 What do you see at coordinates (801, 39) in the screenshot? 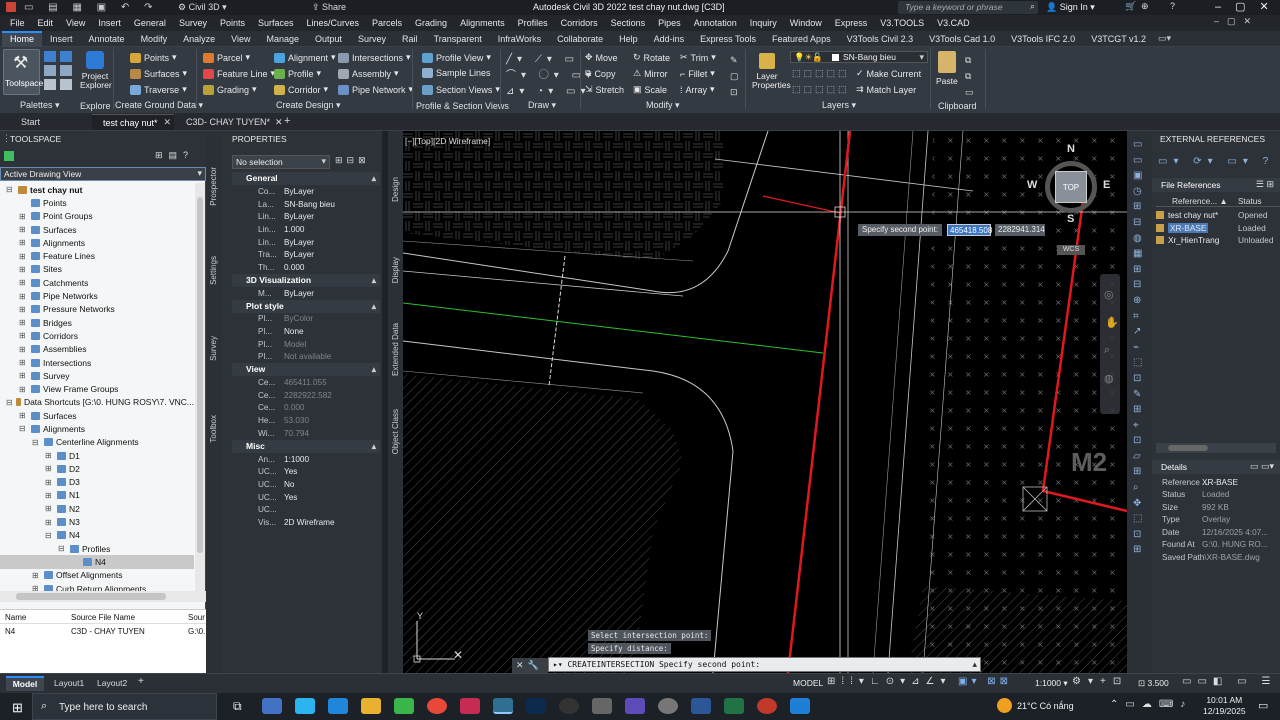
I see `ribbon-tab: Featured Apps` at bounding box center [801, 39].